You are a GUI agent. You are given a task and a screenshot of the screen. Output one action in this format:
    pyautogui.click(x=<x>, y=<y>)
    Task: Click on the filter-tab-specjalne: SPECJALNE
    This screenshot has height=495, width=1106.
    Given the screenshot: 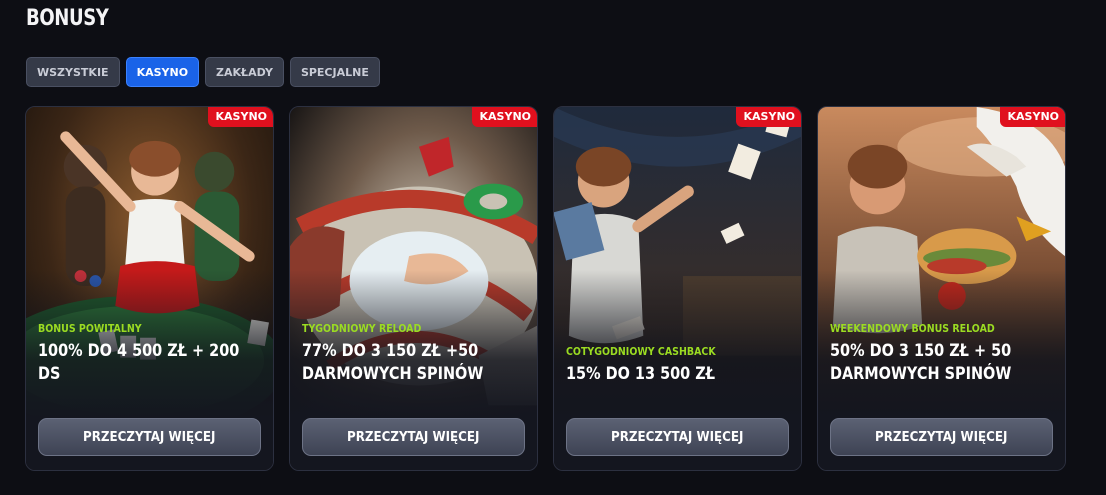 What is the action you would take?
    pyautogui.click(x=334, y=72)
    